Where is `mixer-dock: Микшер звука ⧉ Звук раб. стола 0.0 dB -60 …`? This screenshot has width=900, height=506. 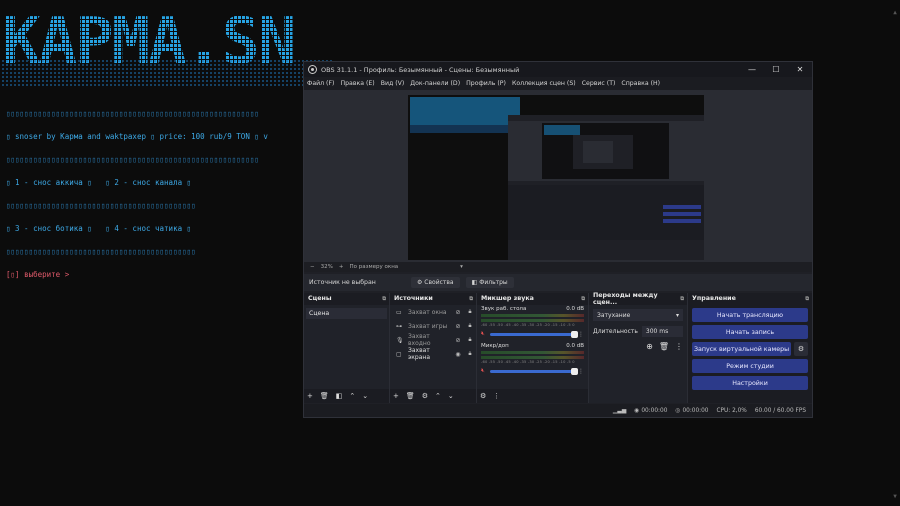 mixer-dock: Микшер звука ⧉ Звук раб. стола 0.0 dB -60 … is located at coordinates (533, 348).